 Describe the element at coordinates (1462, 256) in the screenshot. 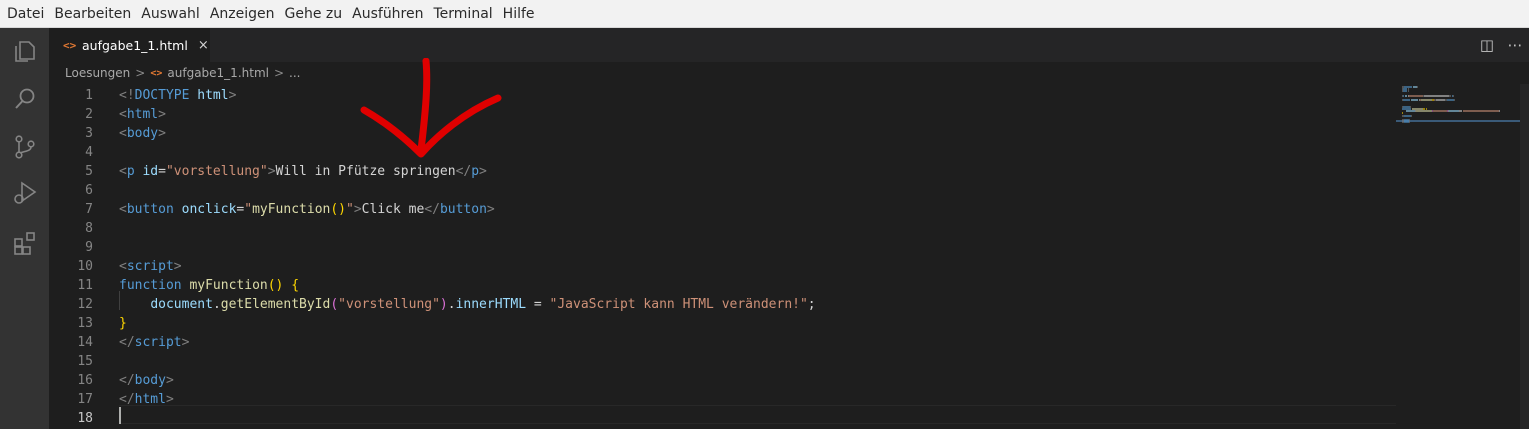

I see `minimap` at that location.